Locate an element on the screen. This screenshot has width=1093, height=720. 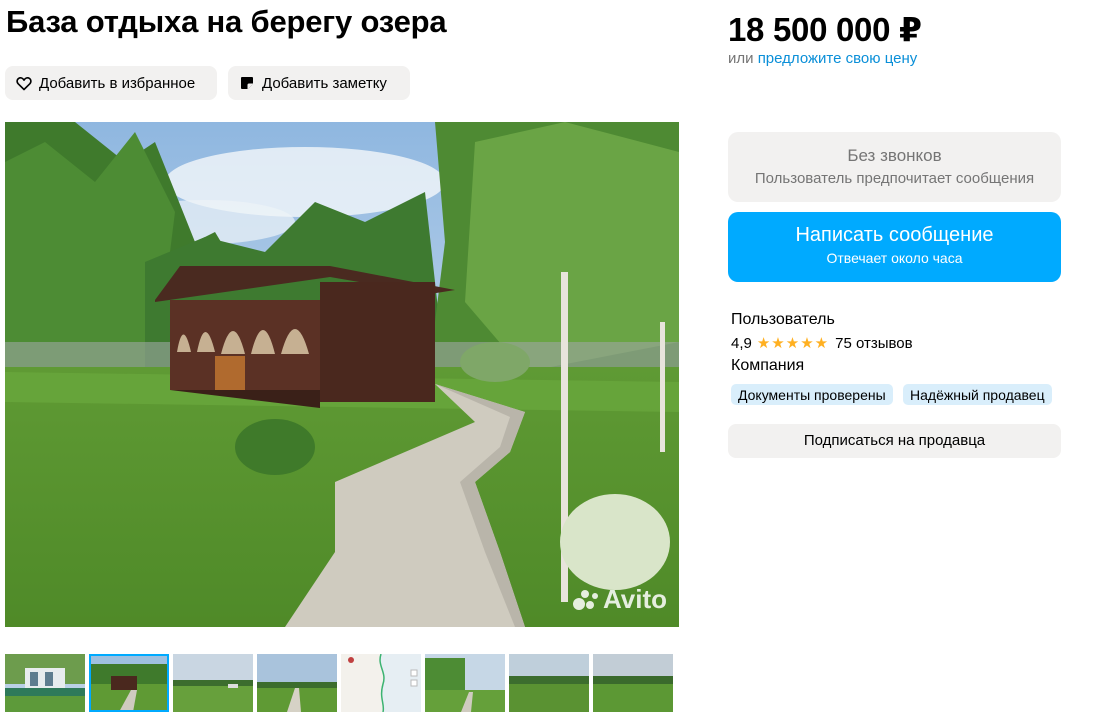
add-favorite-button: Добавить в избранное is located at coordinates (111, 83).